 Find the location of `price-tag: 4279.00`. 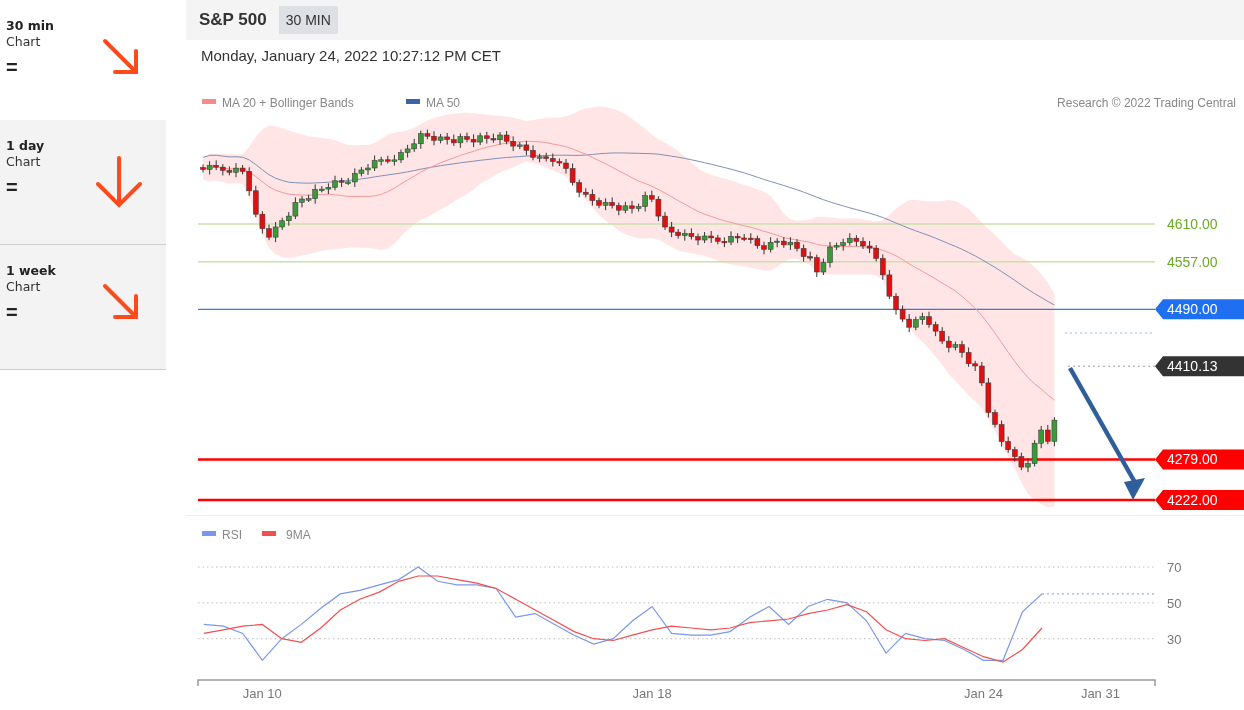

price-tag: 4279.00 is located at coordinates (1199, 459).